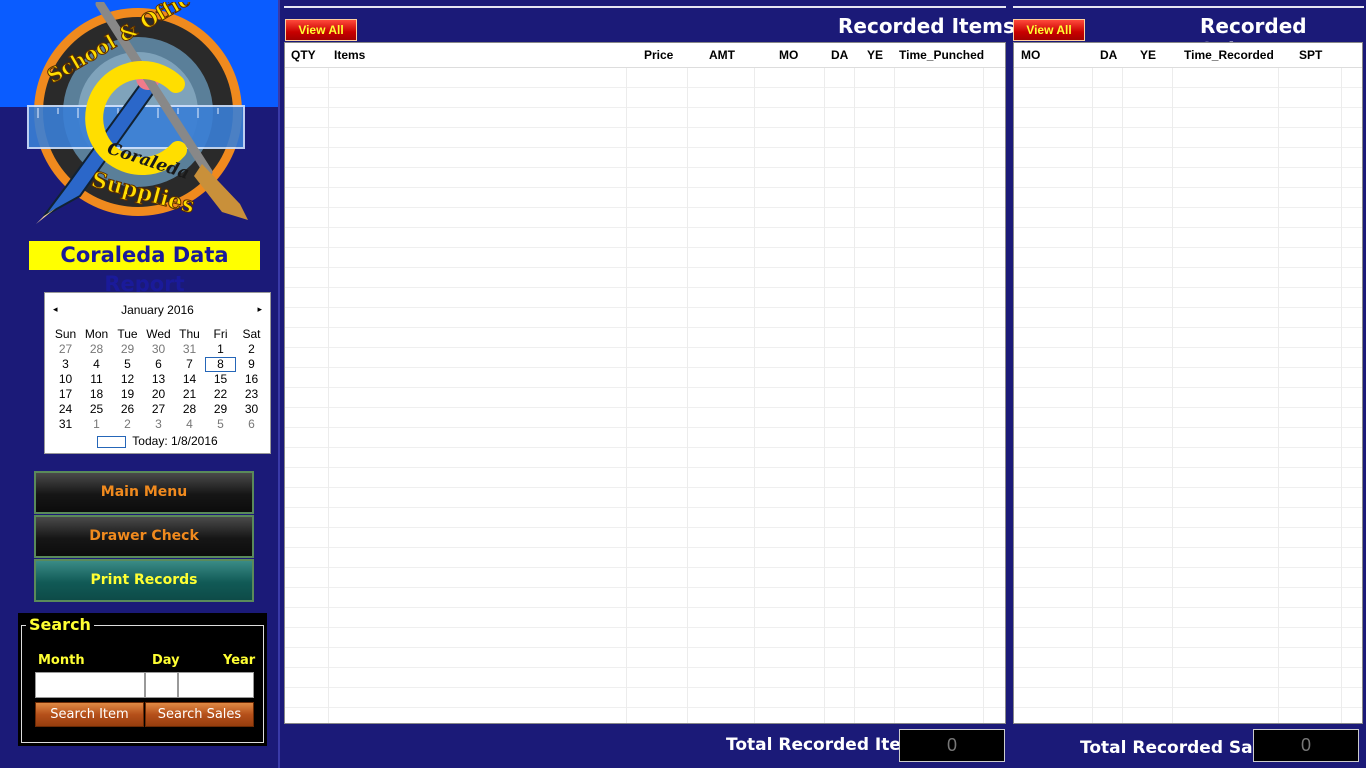  Describe the element at coordinates (199, 714) in the screenshot. I see `search-sales-button: Search Sales` at that location.